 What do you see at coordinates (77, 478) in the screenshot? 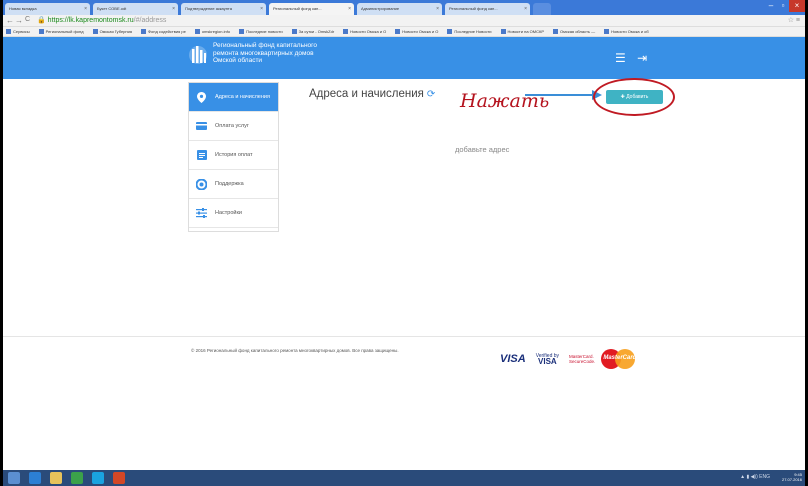
I see `chrome-icon` at bounding box center [77, 478].